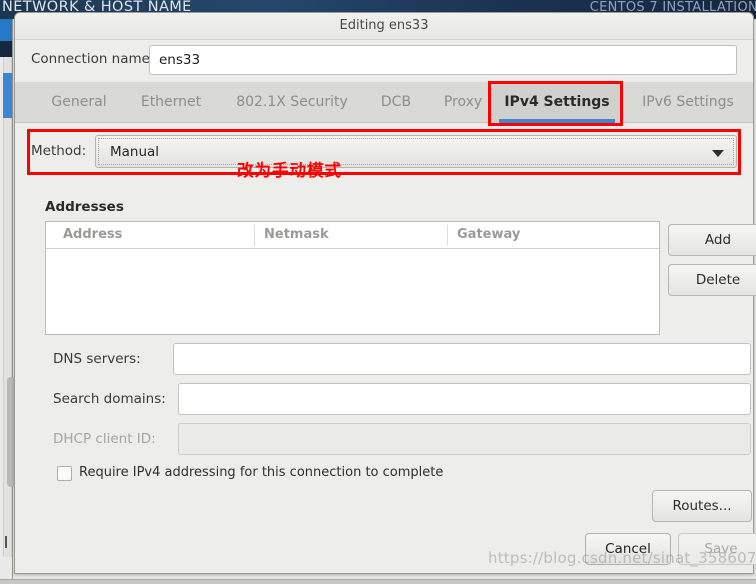 The width and height of the screenshot is (756, 584). I want to click on annotation-text-method: 改为手动模式, so click(289, 170).